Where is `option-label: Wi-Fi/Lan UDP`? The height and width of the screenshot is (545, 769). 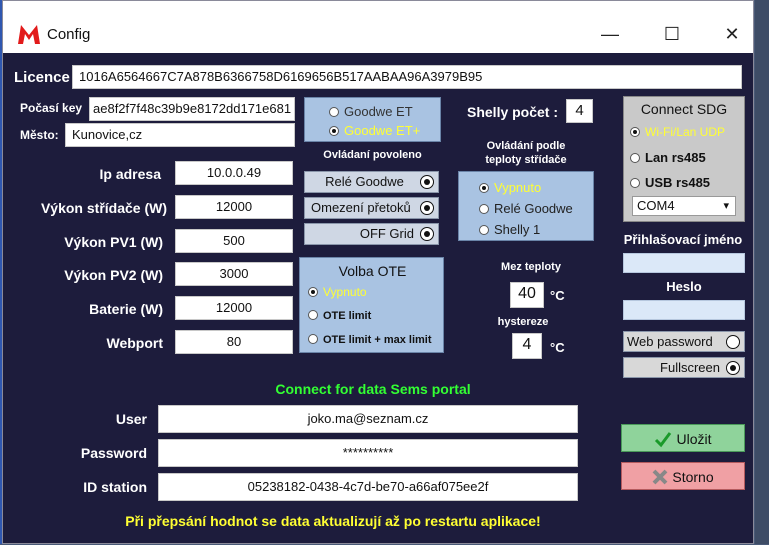 option-label: Wi-Fi/Lan UDP is located at coordinates (685, 132).